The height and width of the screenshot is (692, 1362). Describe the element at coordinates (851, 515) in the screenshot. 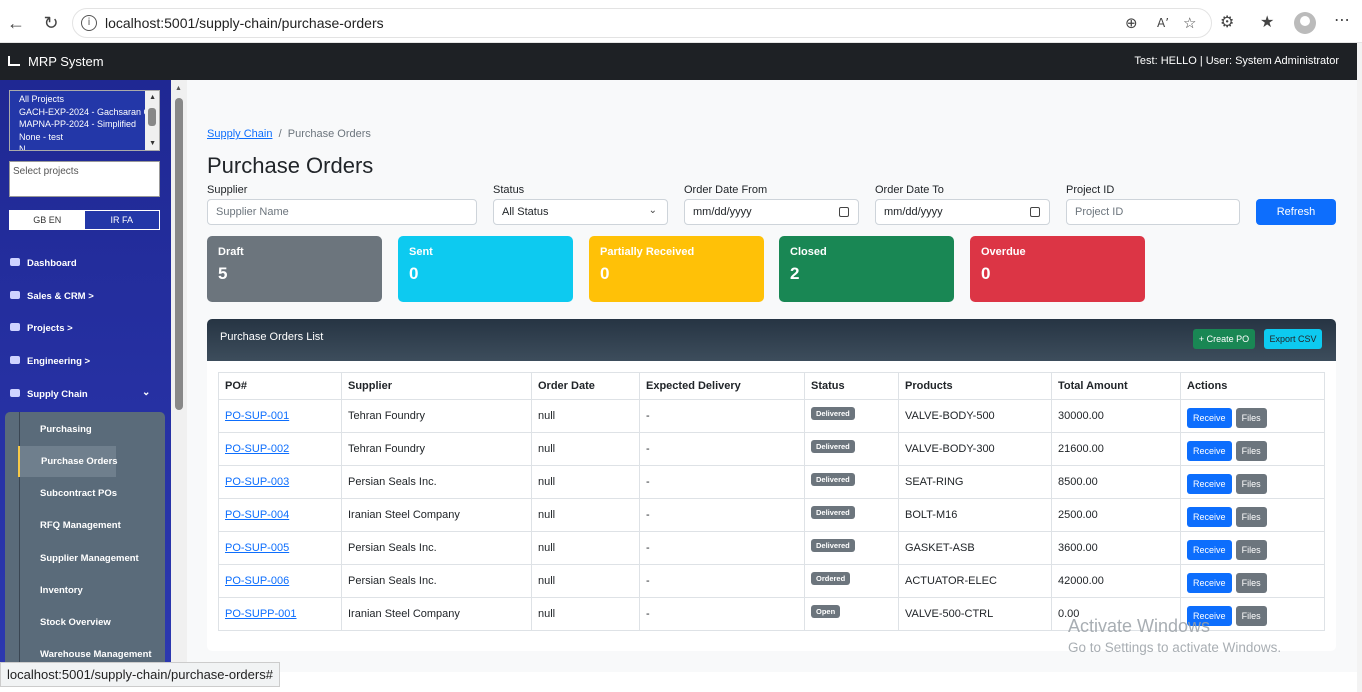

I see `table-cell: Delivered` at that location.